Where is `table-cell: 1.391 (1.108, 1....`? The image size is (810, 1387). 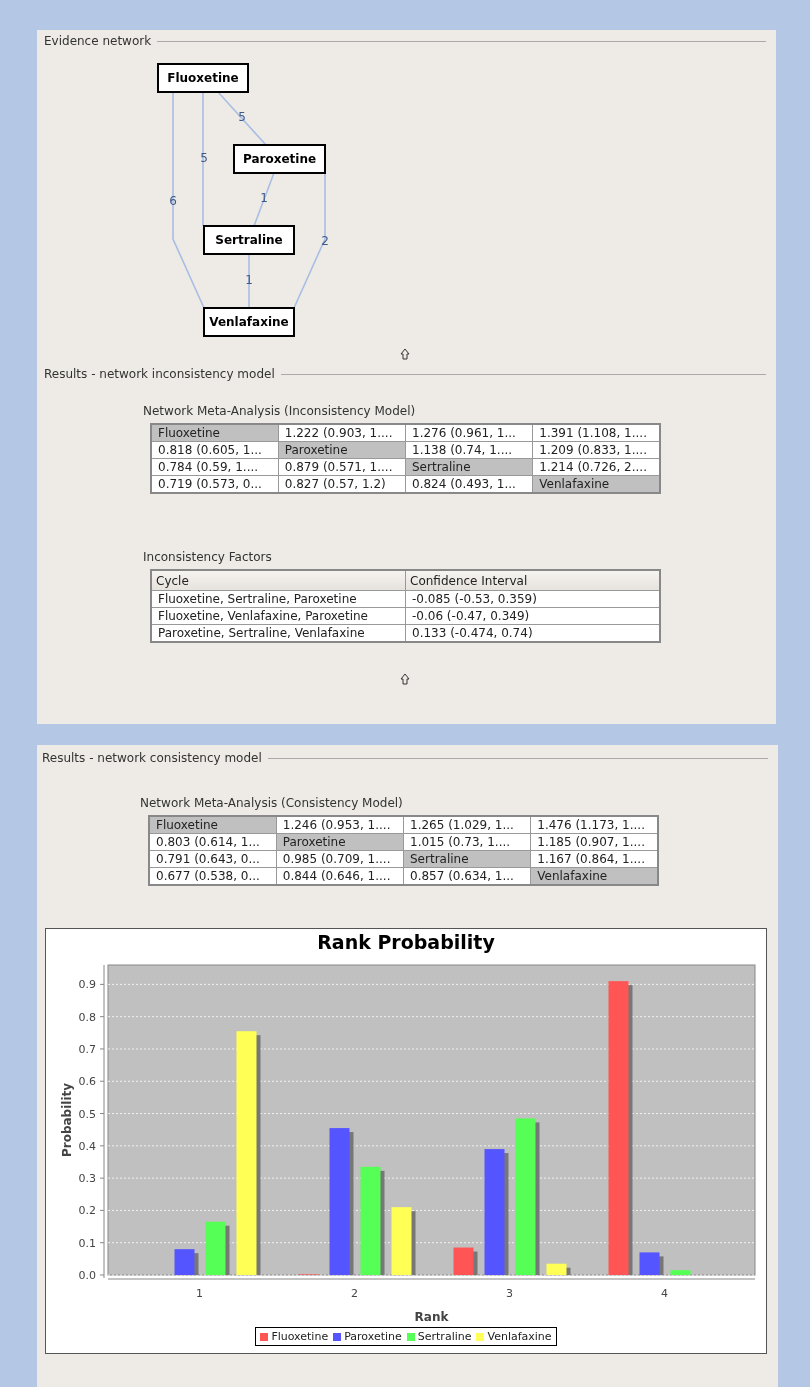
table-cell: 1.391 (1.108, 1.... is located at coordinates (596, 433).